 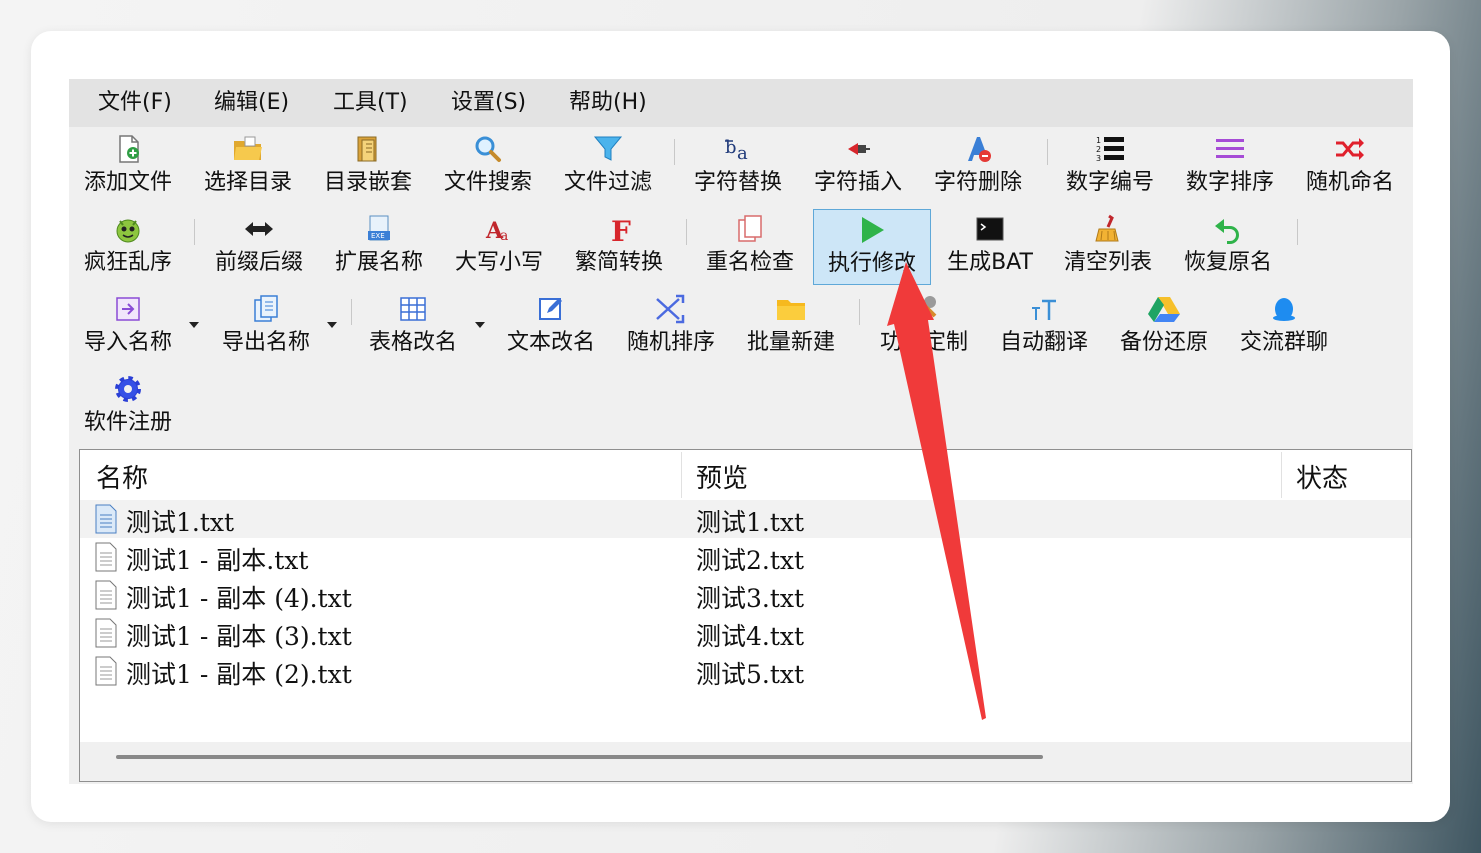 I want to click on prefix-suffix-button: 前缀后缀, so click(x=259, y=247).